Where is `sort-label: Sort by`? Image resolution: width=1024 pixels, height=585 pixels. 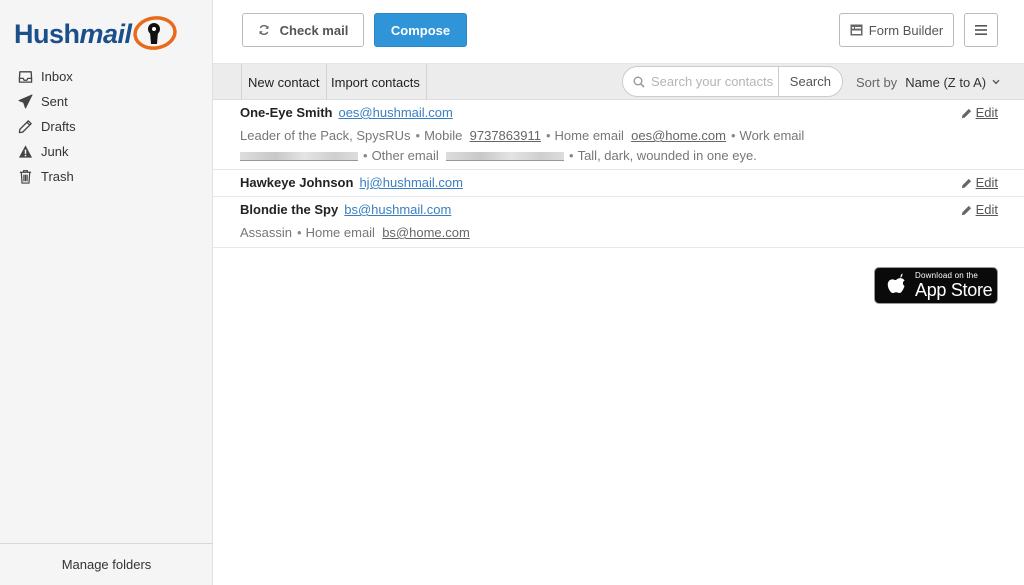 sort-label: Sort by is located at coordinates (877, 82).